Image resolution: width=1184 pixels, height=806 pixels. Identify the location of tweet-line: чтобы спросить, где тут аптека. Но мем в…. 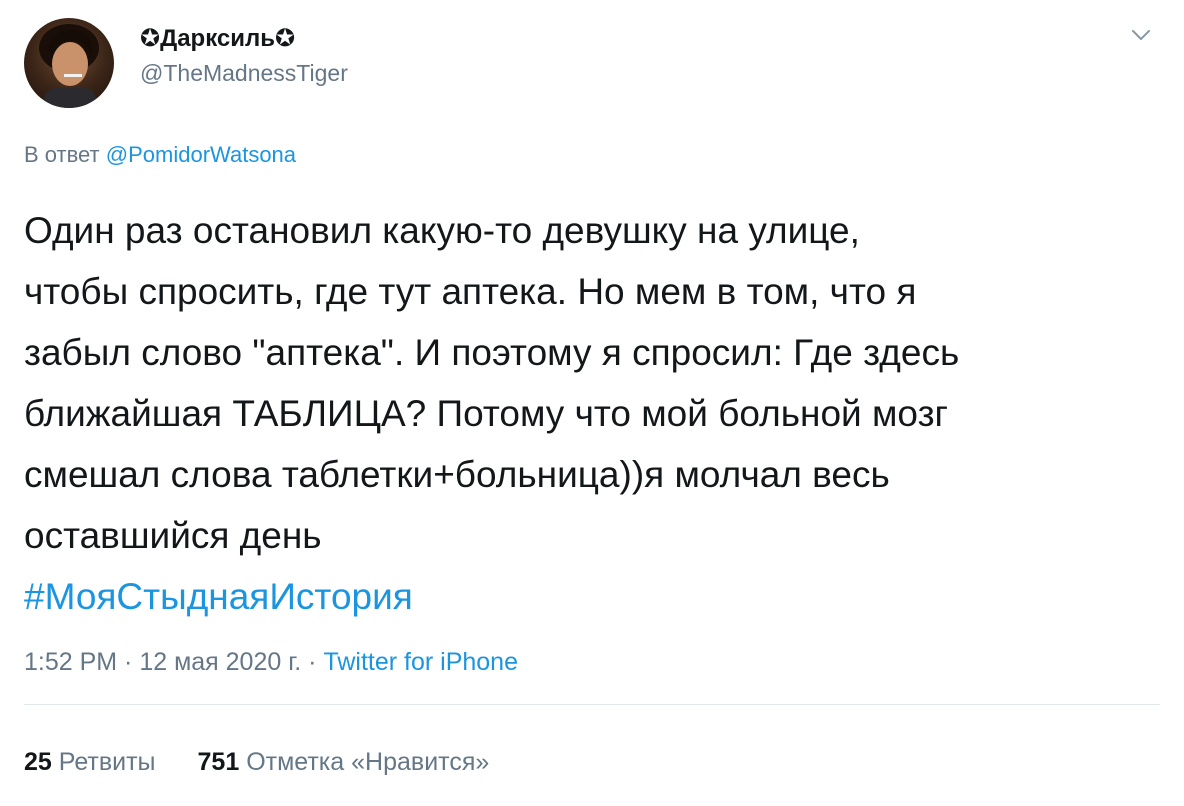
(470, 291).